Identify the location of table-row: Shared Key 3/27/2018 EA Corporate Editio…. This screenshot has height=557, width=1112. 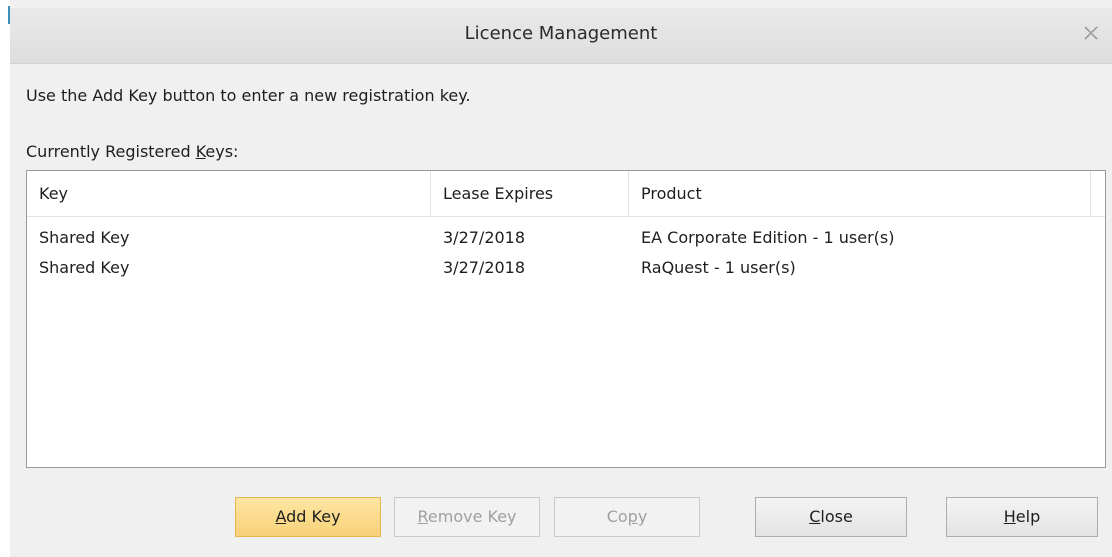
(566, 238).